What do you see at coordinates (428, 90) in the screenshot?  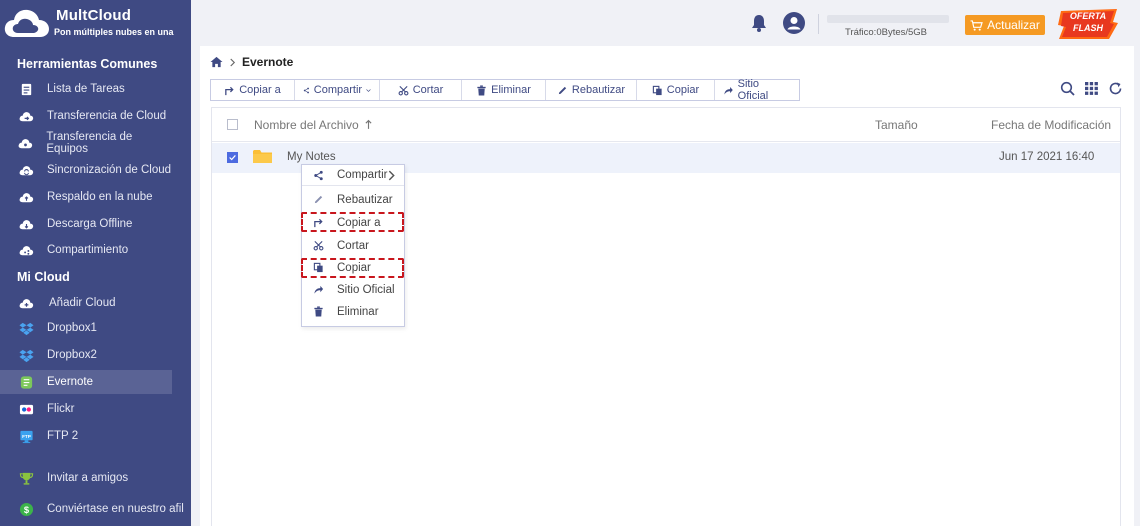 I see `cut-label: Cortar` at bounding box center [428, 90].